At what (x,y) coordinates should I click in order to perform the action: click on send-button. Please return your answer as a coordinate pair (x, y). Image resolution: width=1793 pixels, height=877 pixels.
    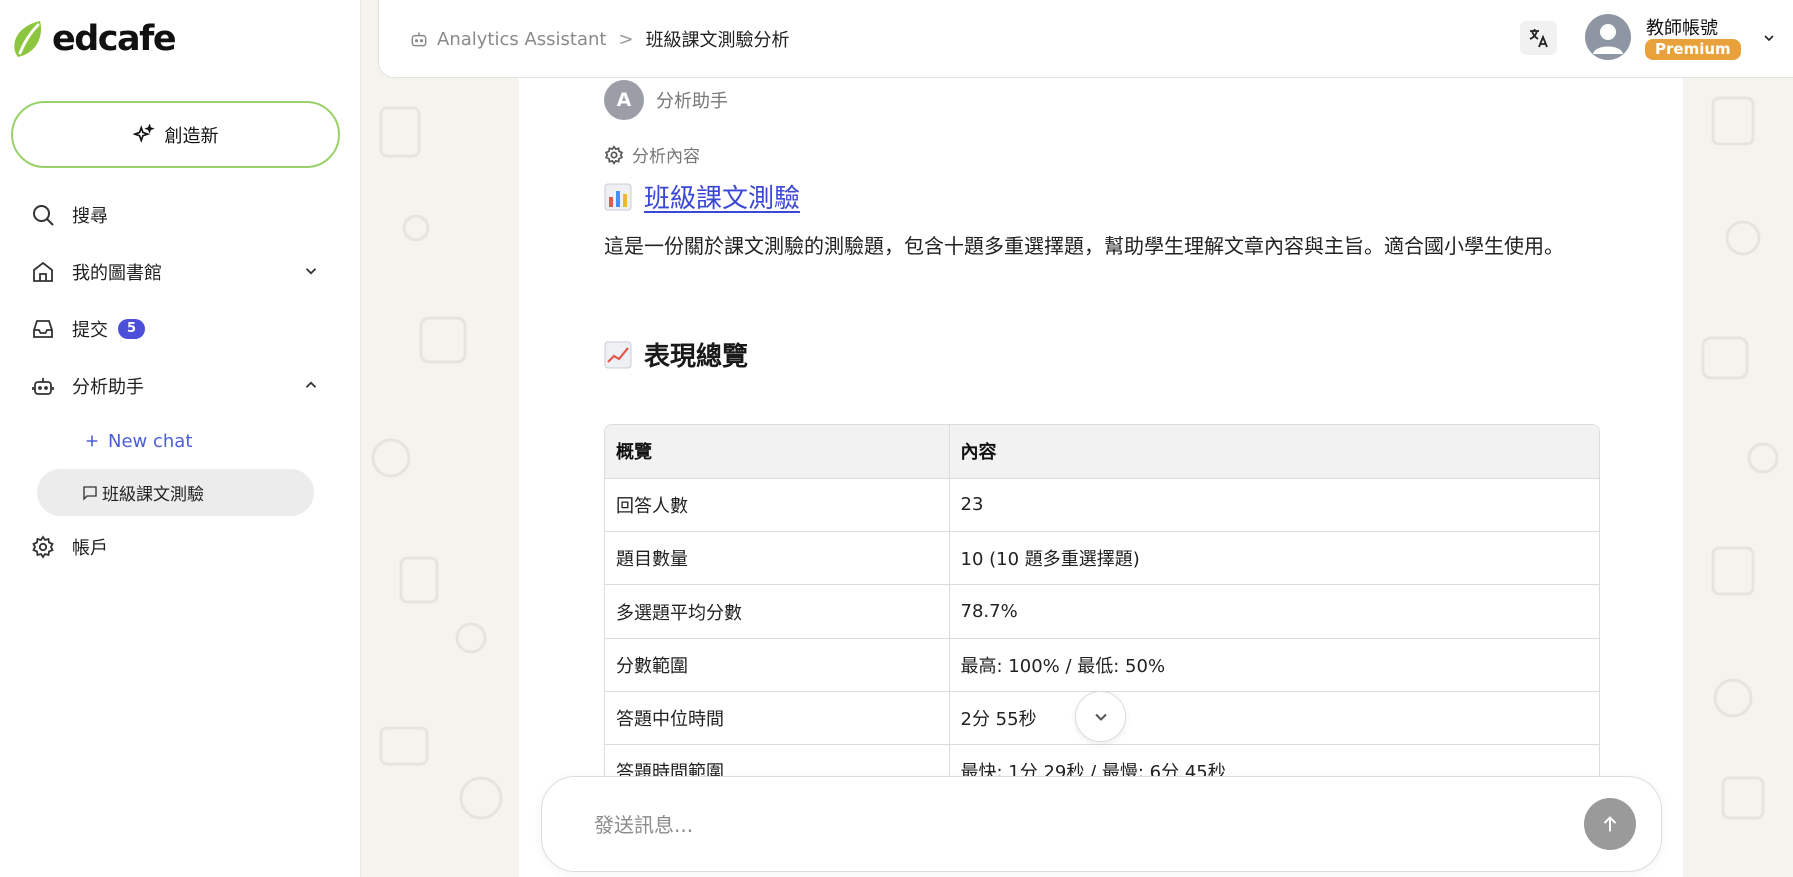
    Looking at the image, I should click on (1610, 824).